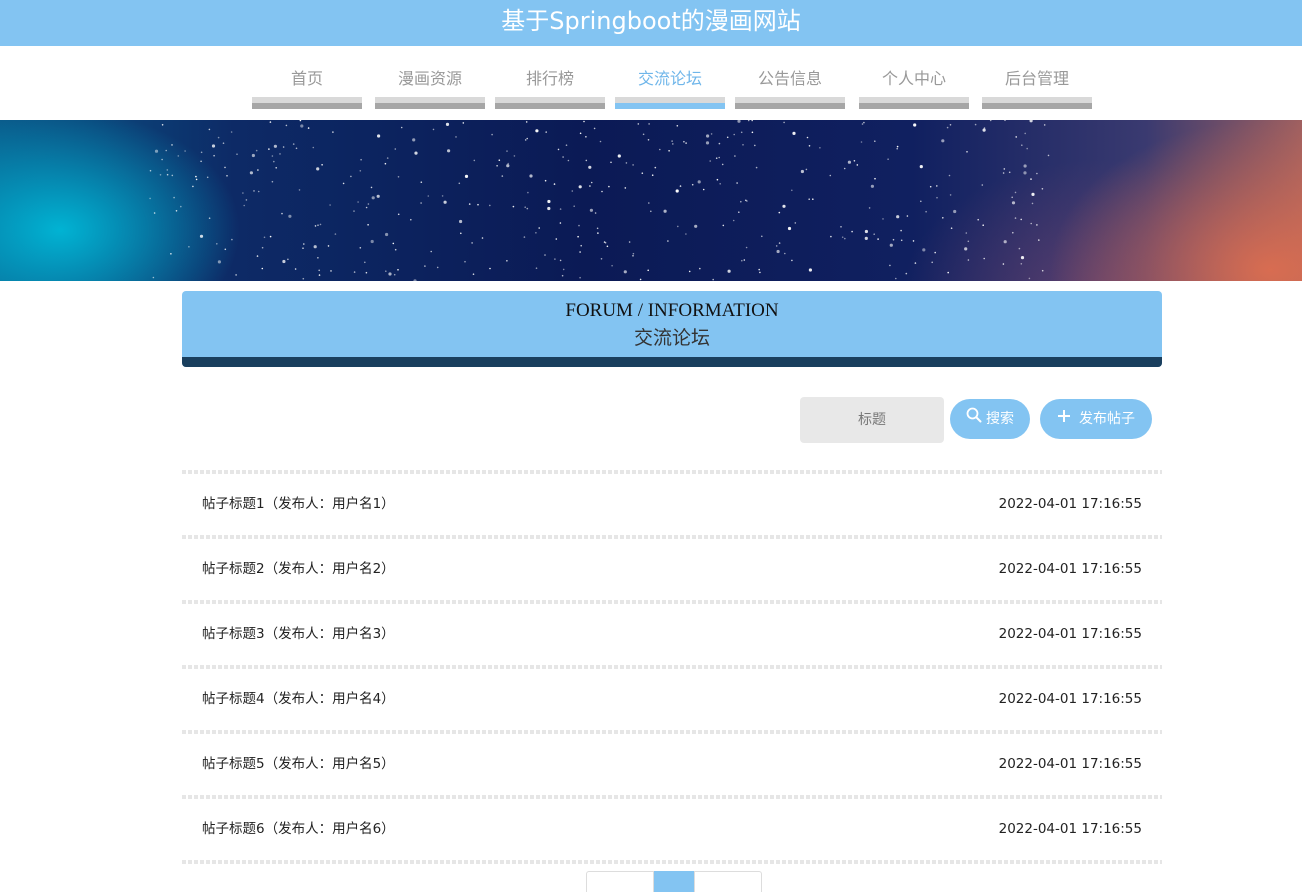 The height and width of the screenshot is (893, 1302). What do you see at coordinates (872, 420) in the screenshot?
I see `search-input` at bounding box center [872, 420].